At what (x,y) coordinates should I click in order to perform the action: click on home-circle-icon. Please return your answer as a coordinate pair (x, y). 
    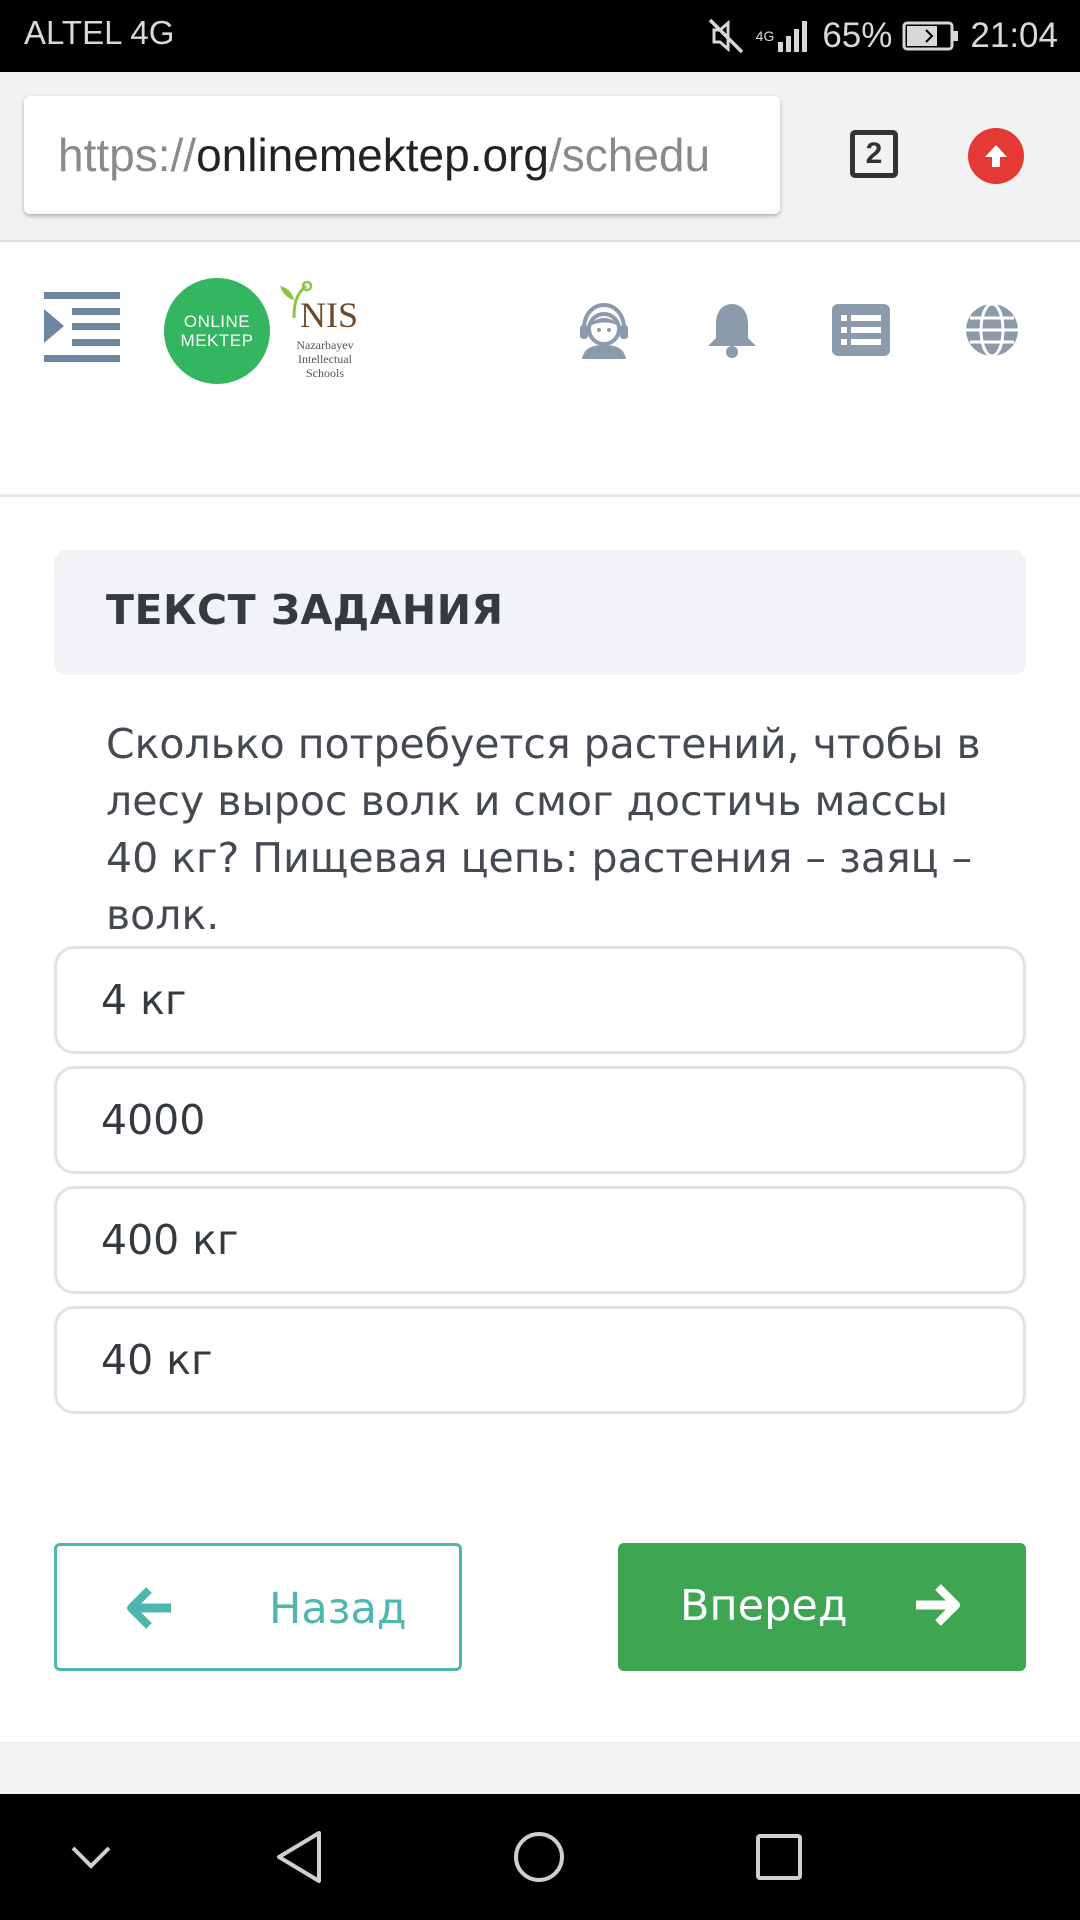
    Looking at the image, I should click on (539, 1857).